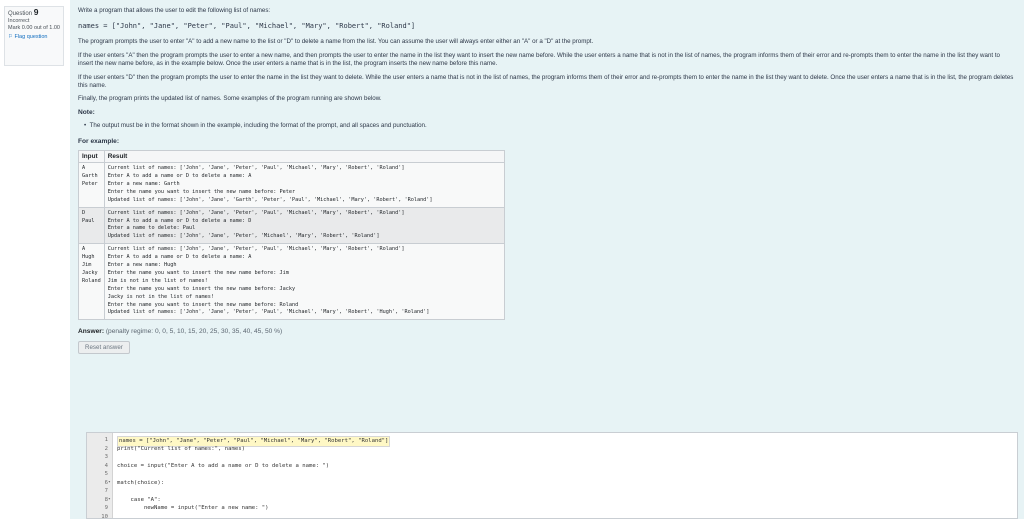 The height and width of the screenshot is (519, 1024). I want to click on line-number: 6, so click(106, 482).